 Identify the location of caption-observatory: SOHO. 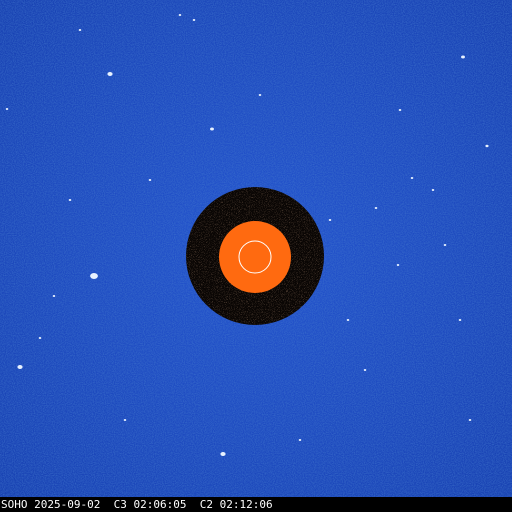
(14, 504).